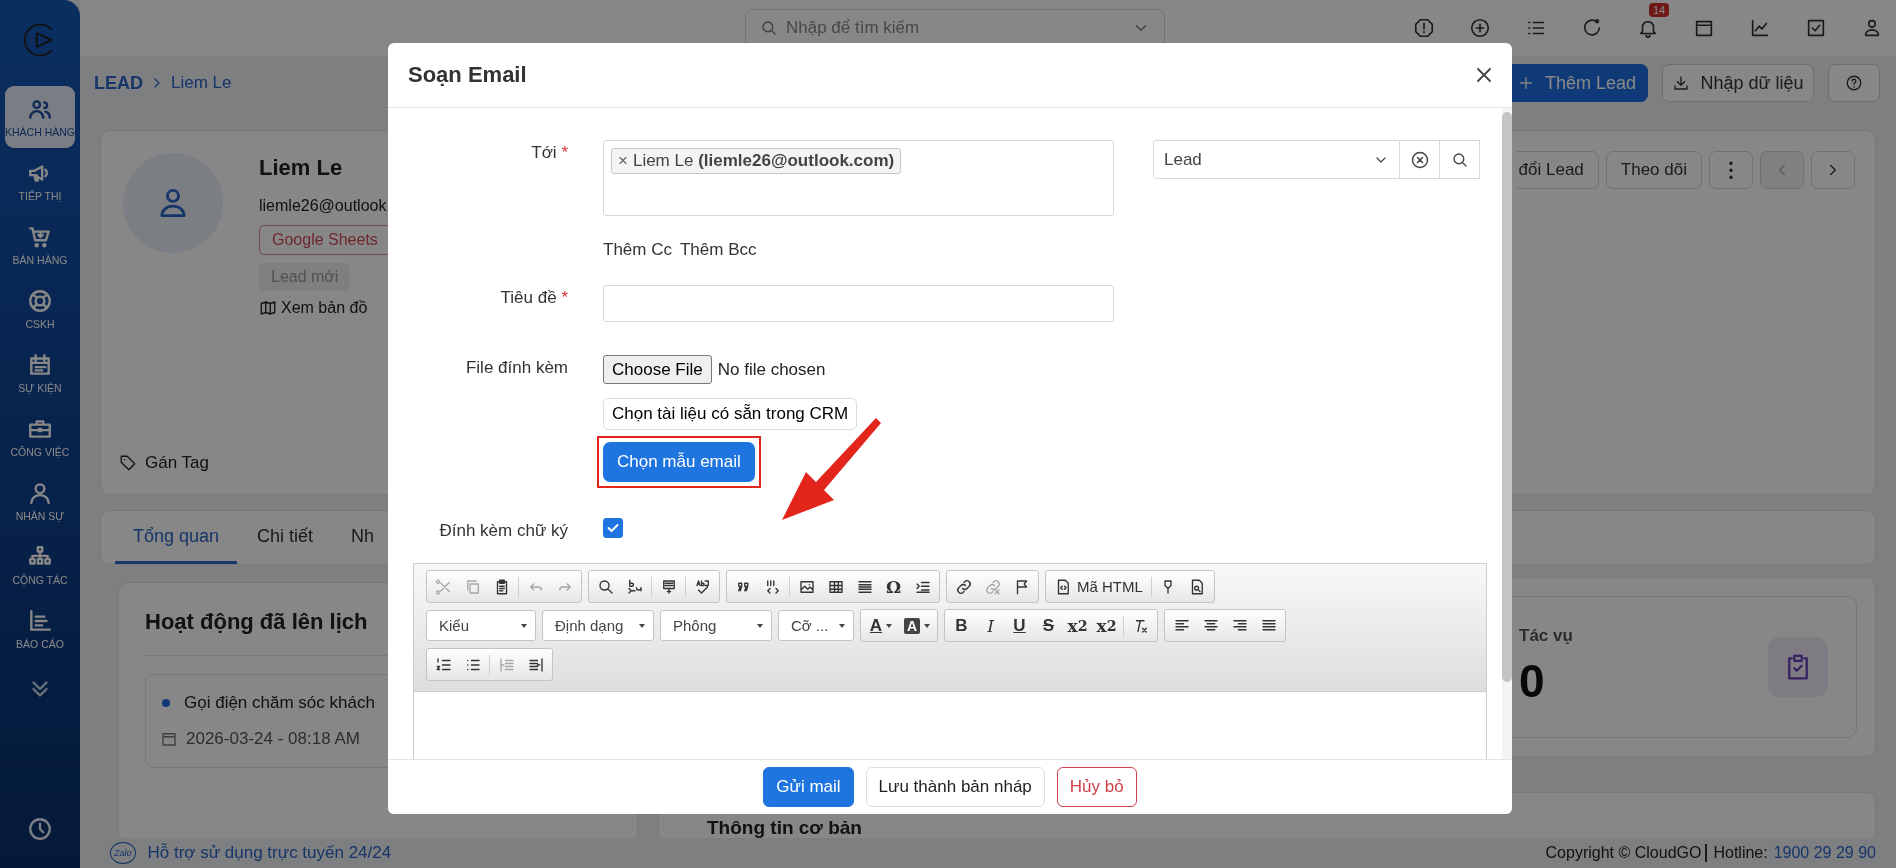 Image resolution: width=1896 pixels, height=868 pixels. Describe the element at coordinates (1110, 586) in the screenshot. I see `source-label: Mã HTML` at that location.